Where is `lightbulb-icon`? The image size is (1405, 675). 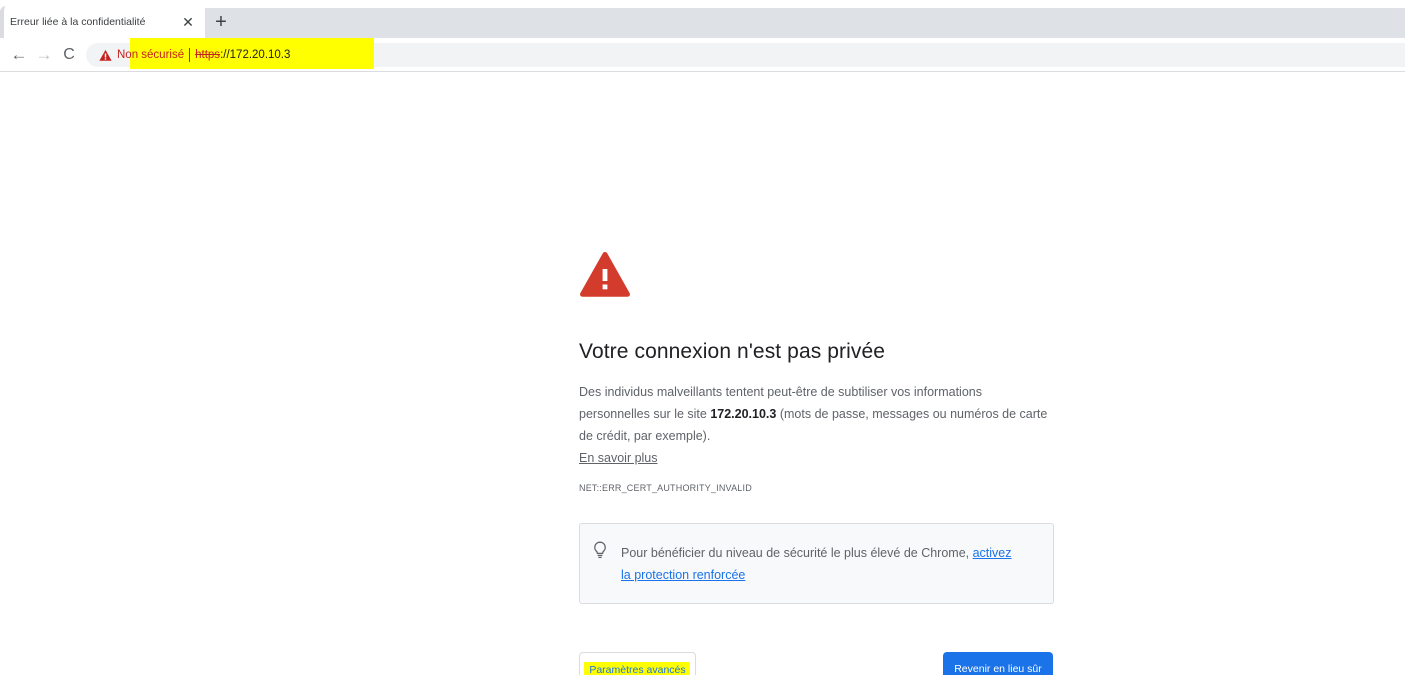 lightbulb-icon is located at coordinates (600, 550).